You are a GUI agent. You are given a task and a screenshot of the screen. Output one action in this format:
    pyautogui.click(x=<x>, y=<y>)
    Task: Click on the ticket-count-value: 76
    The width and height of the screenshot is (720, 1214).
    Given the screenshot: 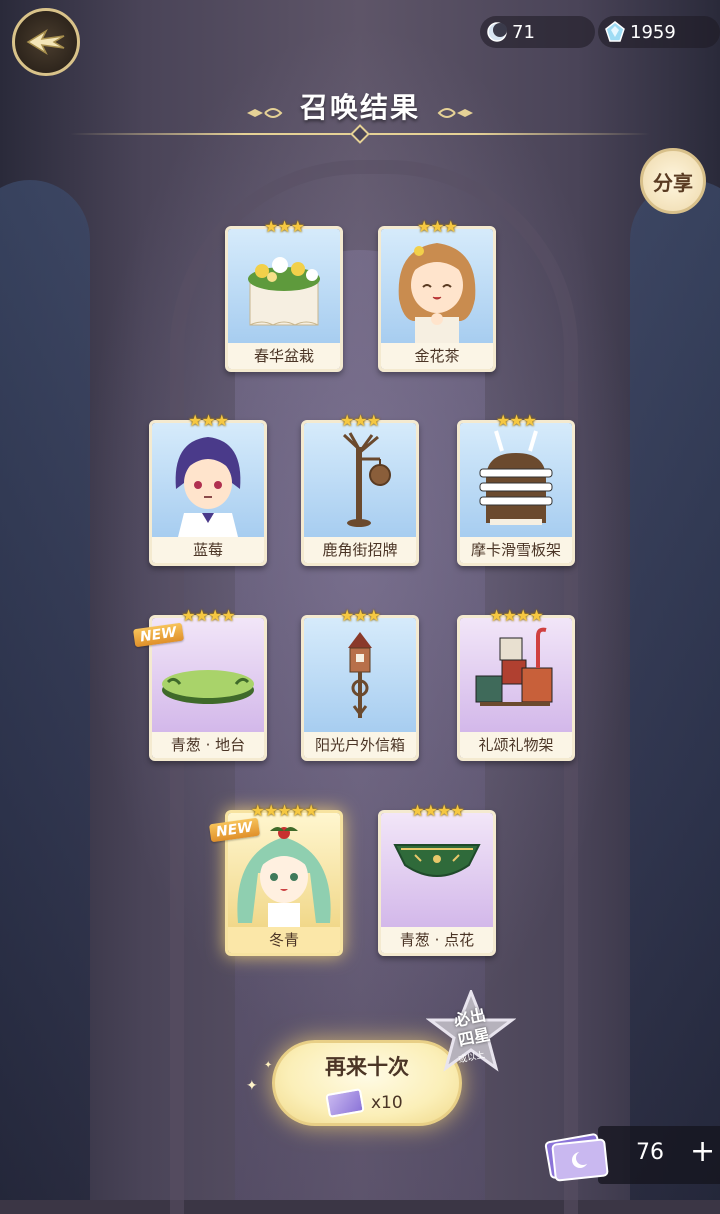 What is the action you would take?
    pyautogui.click(x=650, y=1152)
    